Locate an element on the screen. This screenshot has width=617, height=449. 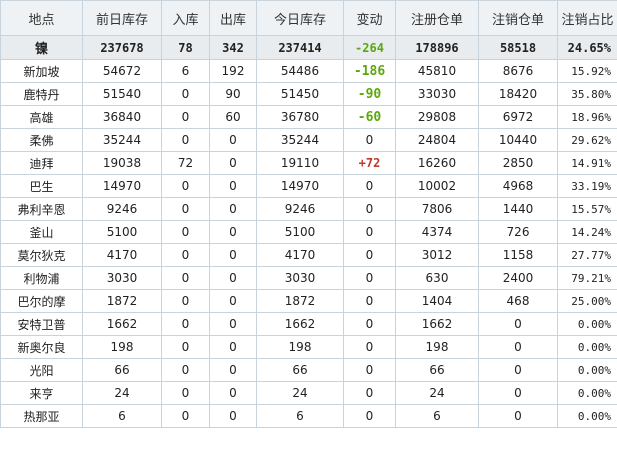
cell-prev-stock: 54672 is located at coordinates (122, 71).